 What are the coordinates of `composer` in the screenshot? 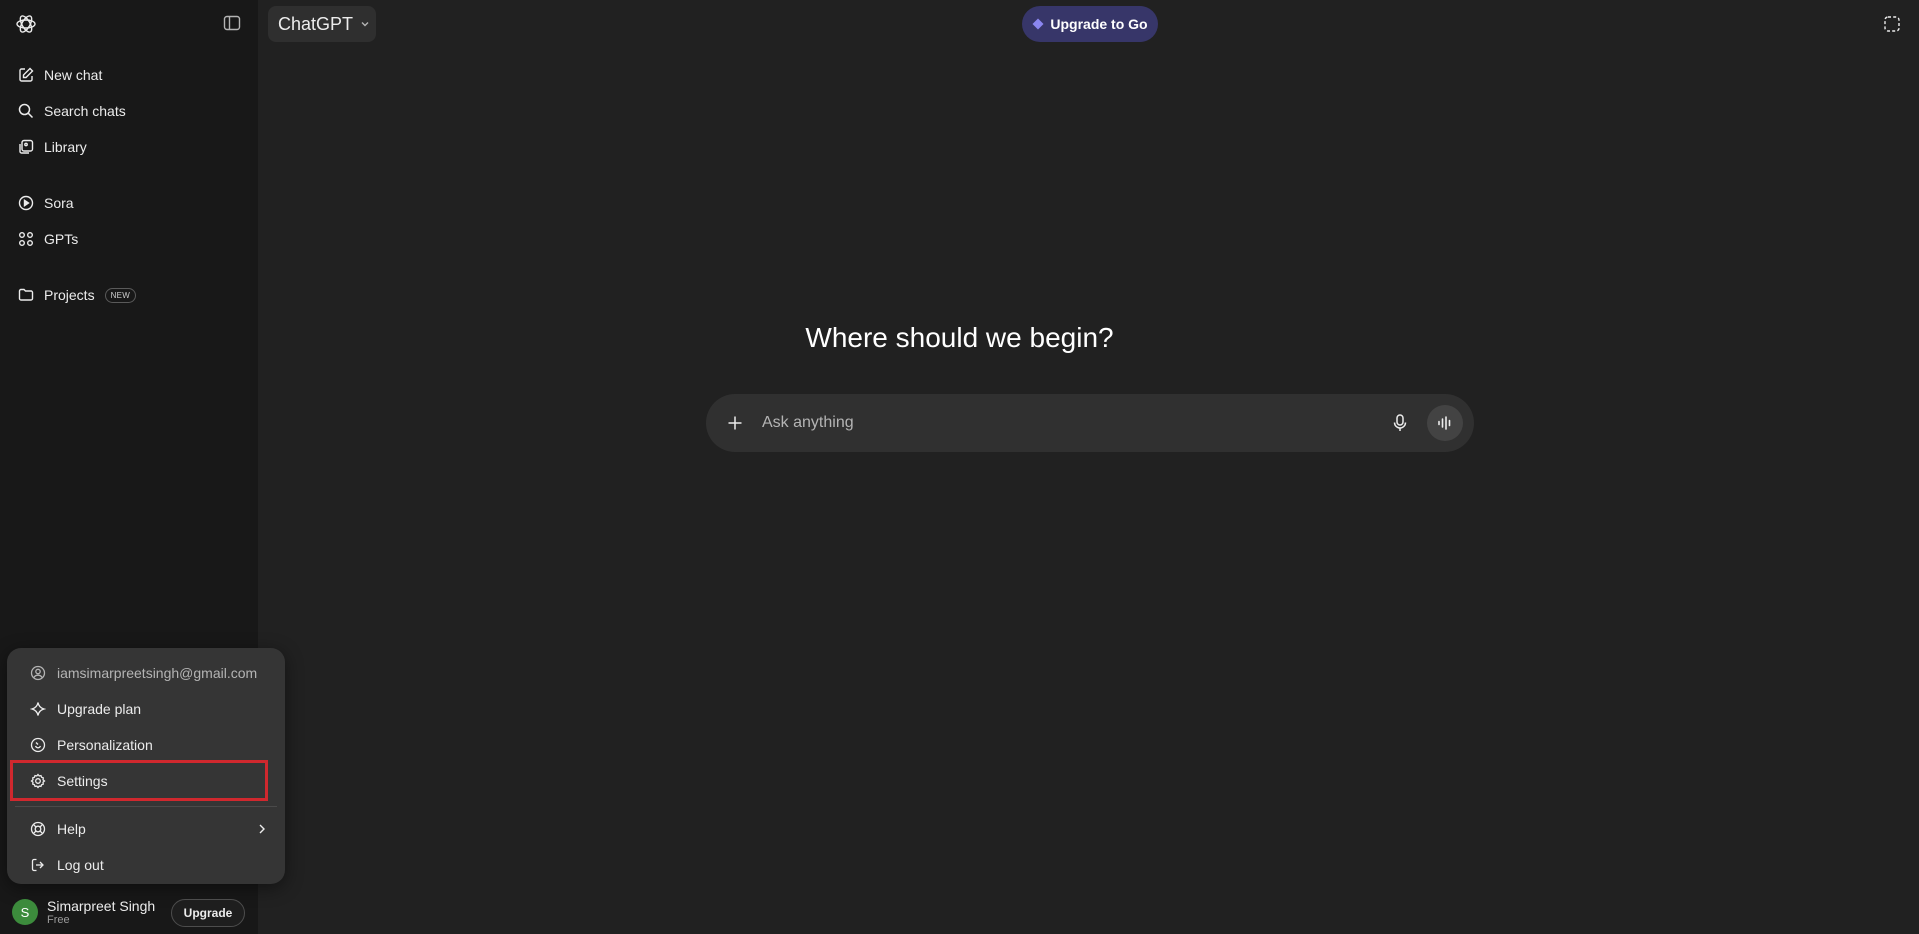 It's located at (1090, 423).